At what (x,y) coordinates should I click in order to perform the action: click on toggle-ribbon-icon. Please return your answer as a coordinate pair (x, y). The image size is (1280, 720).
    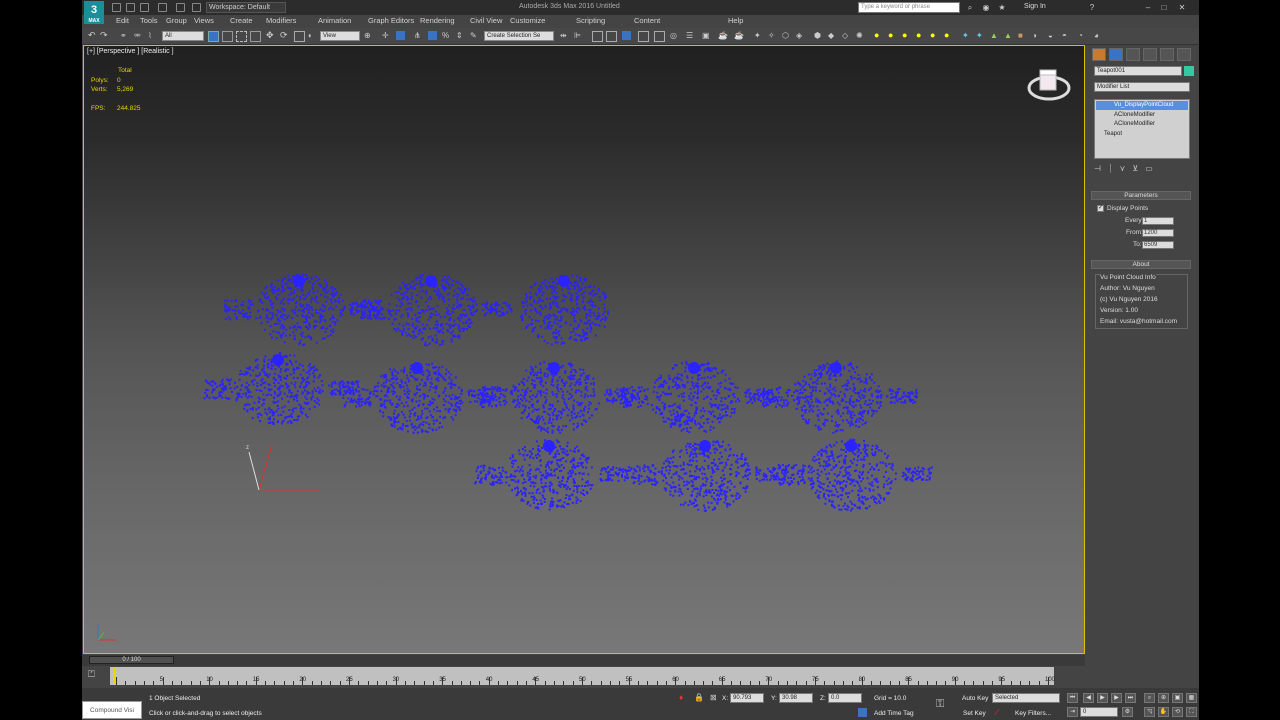
    Looking at the image, I should click on (611, 36).